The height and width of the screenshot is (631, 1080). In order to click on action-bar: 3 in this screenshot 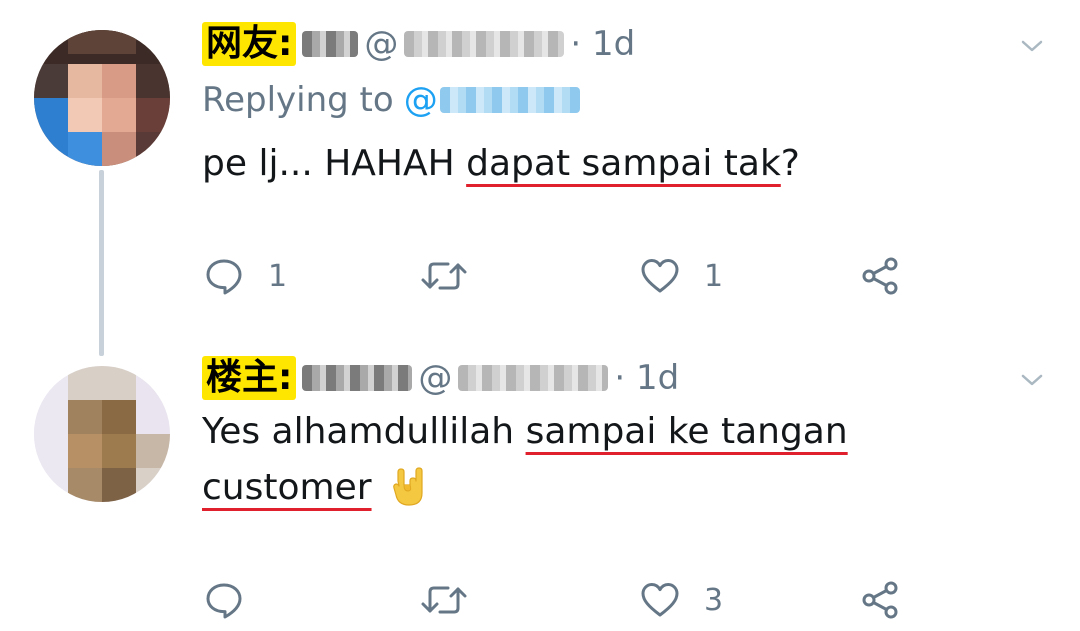, I will do `click(564, 600)`.